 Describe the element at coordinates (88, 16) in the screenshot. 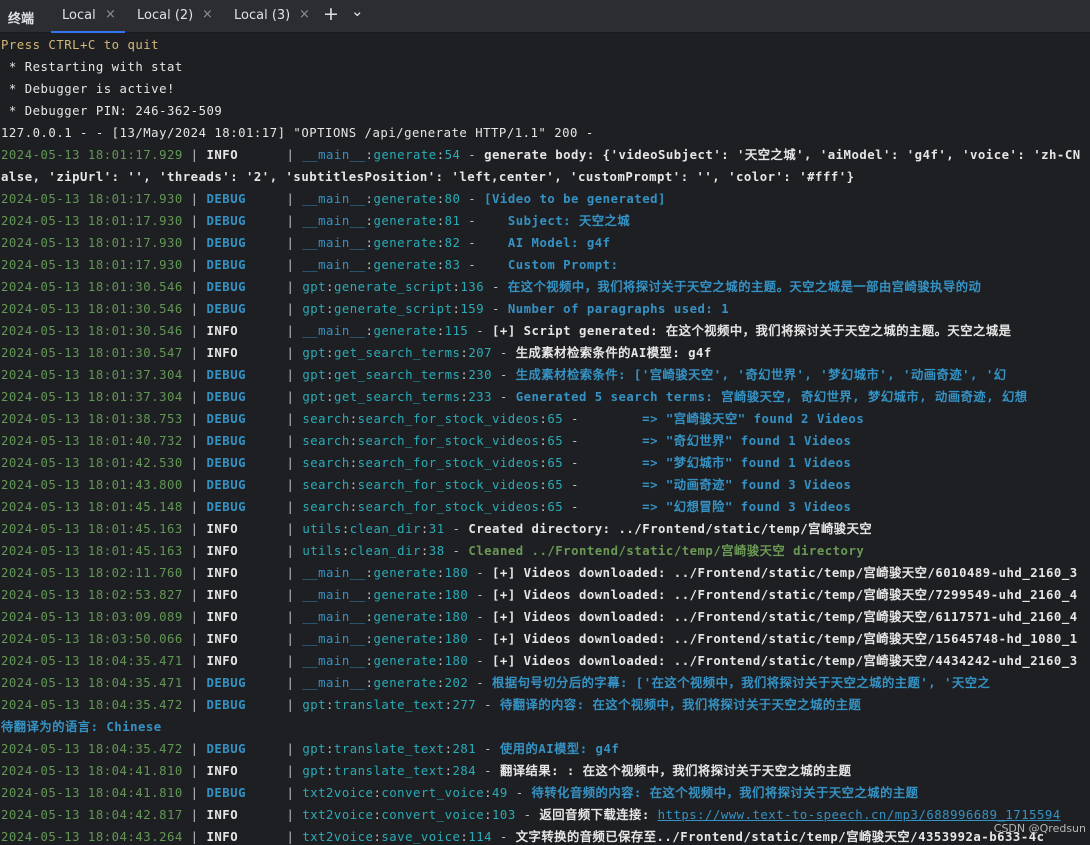

I see `tab-local: Local ×` at that location.